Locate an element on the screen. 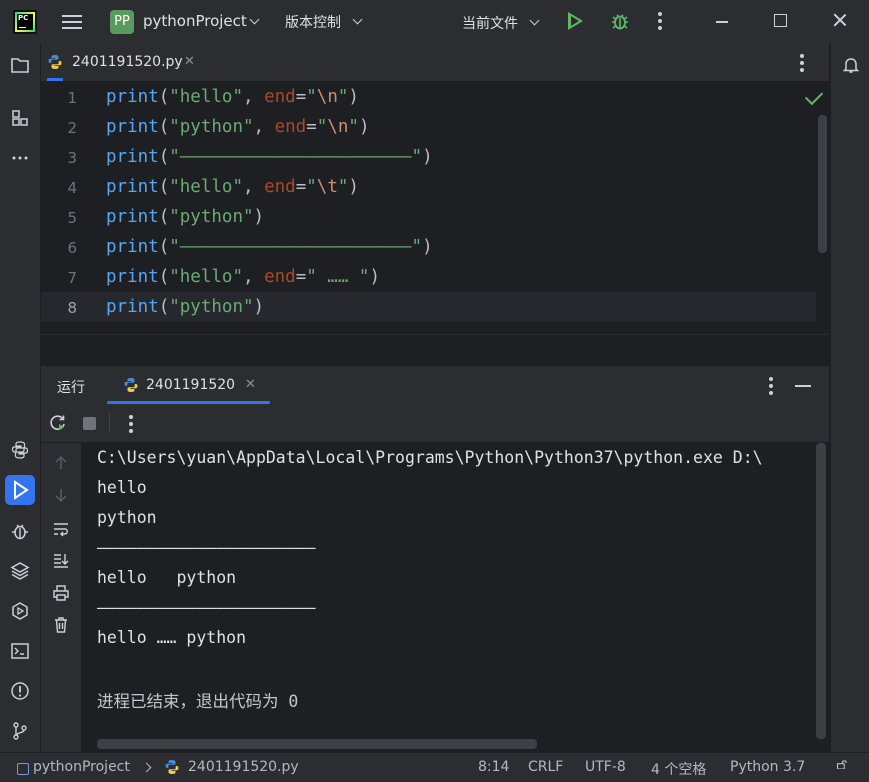  line-number: 2 is located at coordinates (72, 128).